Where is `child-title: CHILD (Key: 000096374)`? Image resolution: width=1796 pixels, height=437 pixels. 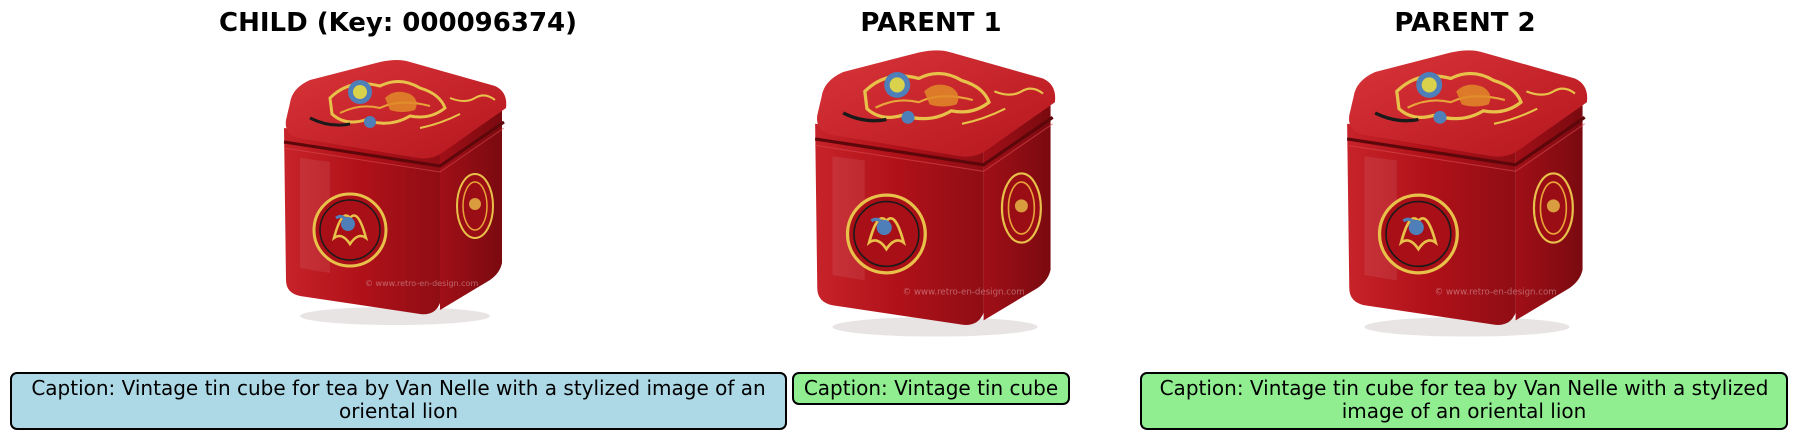 child-title: CHILD (Key: 000096374) is located at coordinates (398, 23).